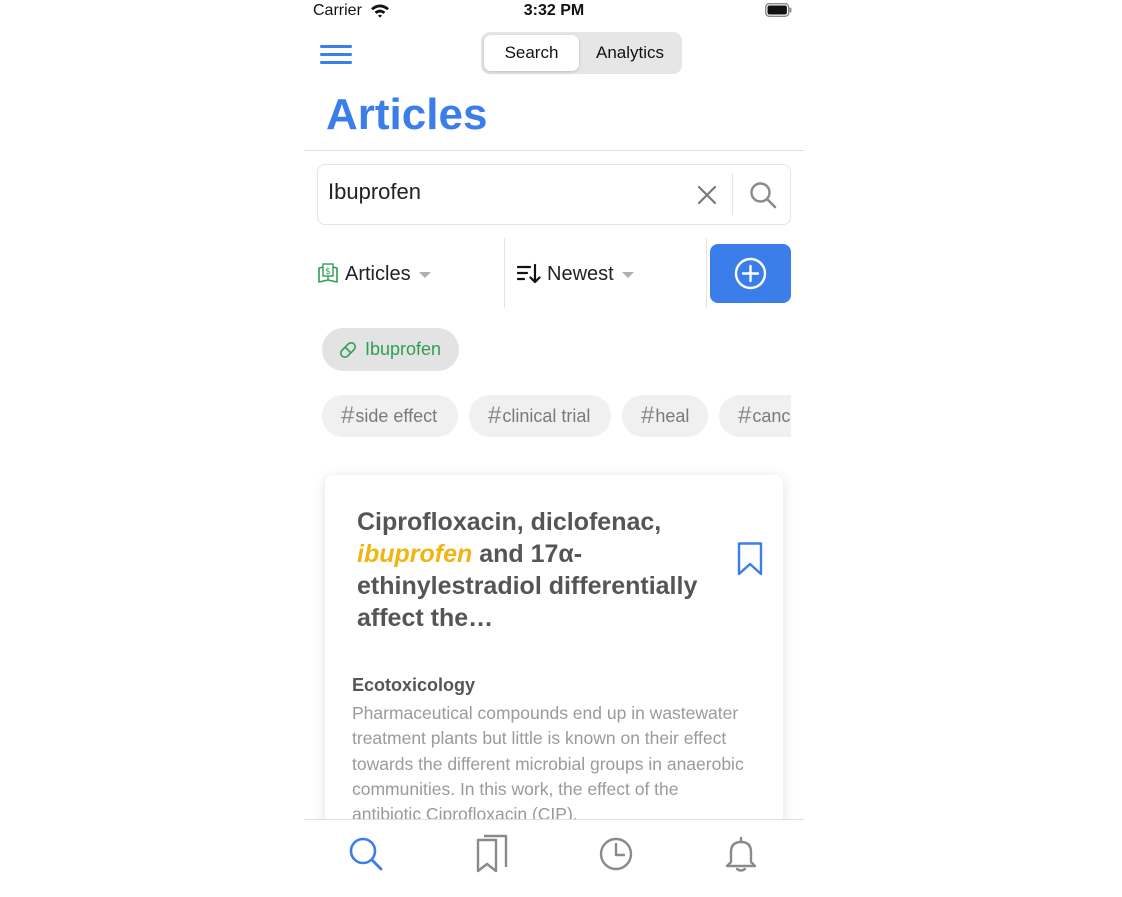 Image resolution: width=1122 pixels, height=897 pixels. What do you see at coordinates (414, 685) in the screenshot?
I see `article-journal: Ecotoxicology` at bounding box center [414, 685].